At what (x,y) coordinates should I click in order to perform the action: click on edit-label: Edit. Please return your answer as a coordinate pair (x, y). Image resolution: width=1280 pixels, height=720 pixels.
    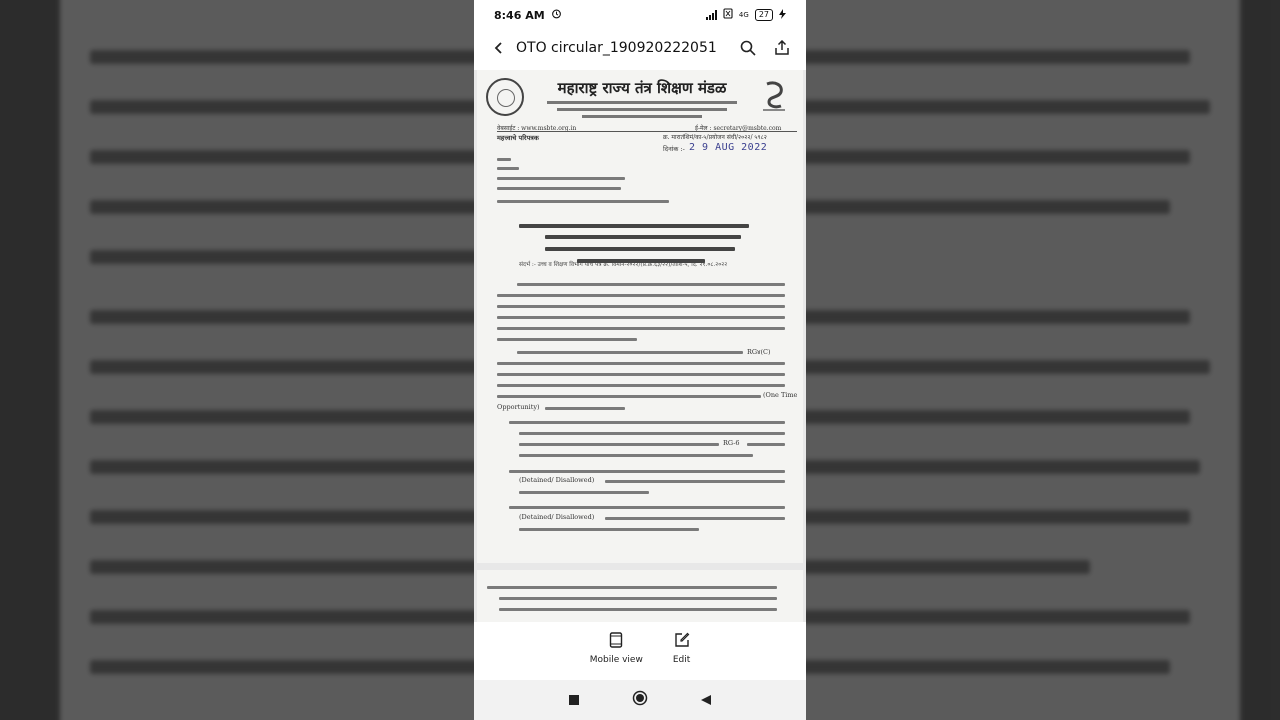
    Looking at the image, I should click on (681, 660).